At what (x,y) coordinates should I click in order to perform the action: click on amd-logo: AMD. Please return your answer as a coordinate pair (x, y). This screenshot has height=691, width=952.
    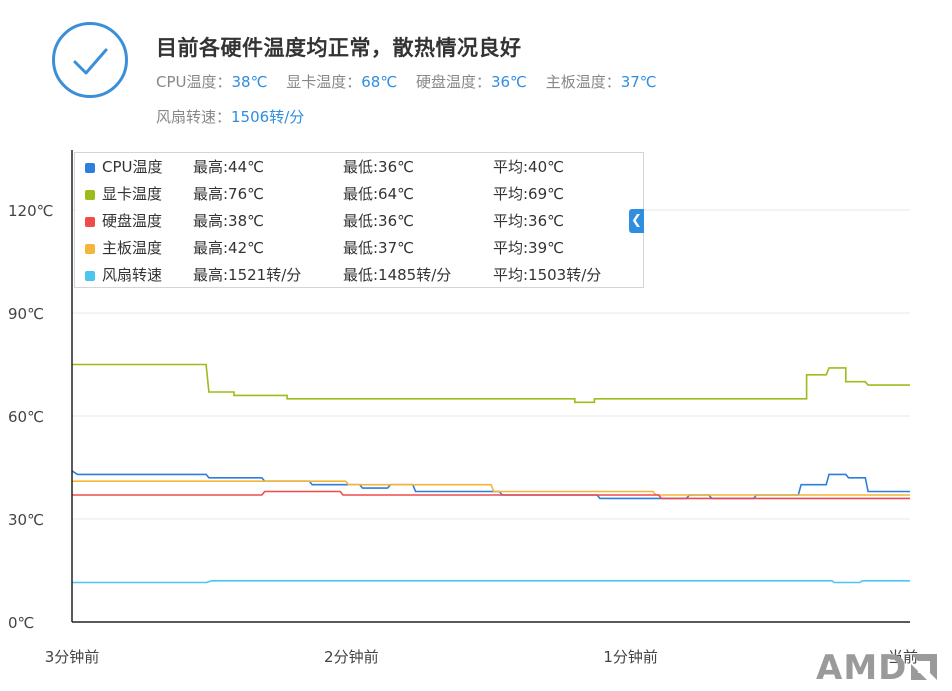
    Looking at the image, I should click on (877, 668).